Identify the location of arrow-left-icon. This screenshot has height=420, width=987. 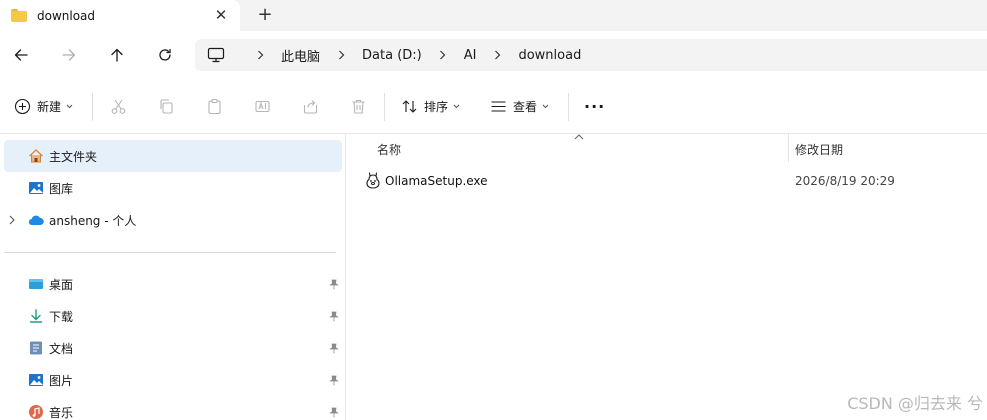
(21, 55).